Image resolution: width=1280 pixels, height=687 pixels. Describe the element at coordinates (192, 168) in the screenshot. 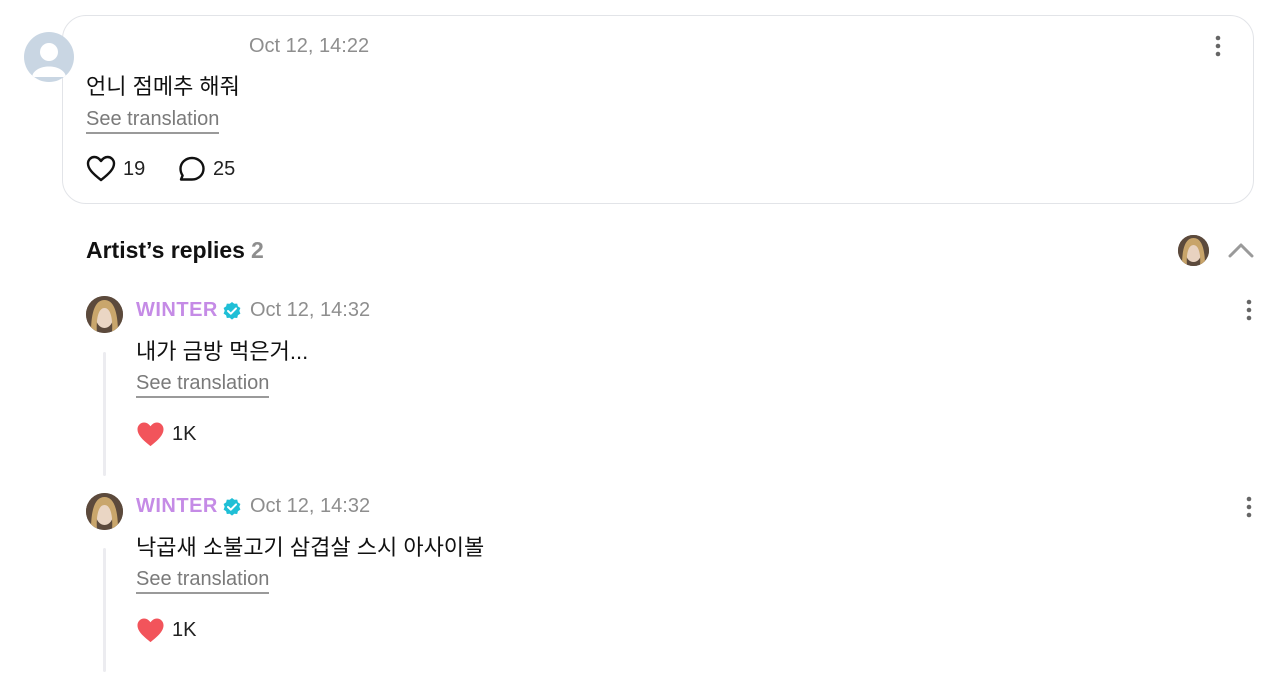

I see `comment-bubble-icon` at that location.